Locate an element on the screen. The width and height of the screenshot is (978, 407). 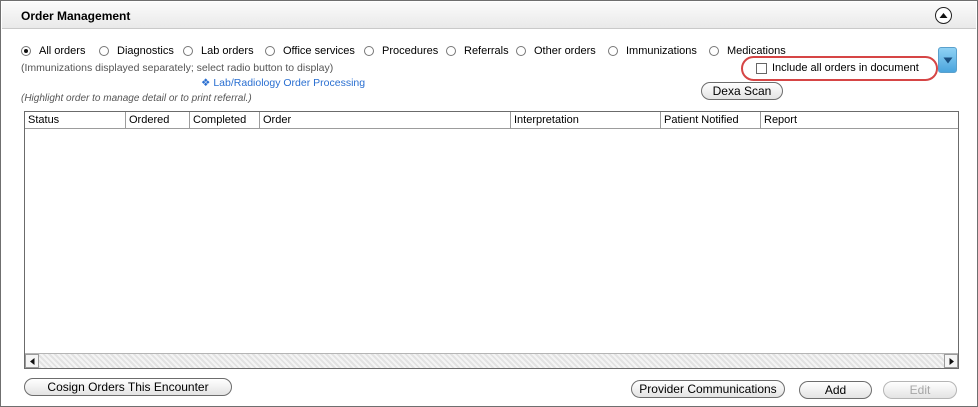
column-header-order: Order is located at coordinates (385, 120).